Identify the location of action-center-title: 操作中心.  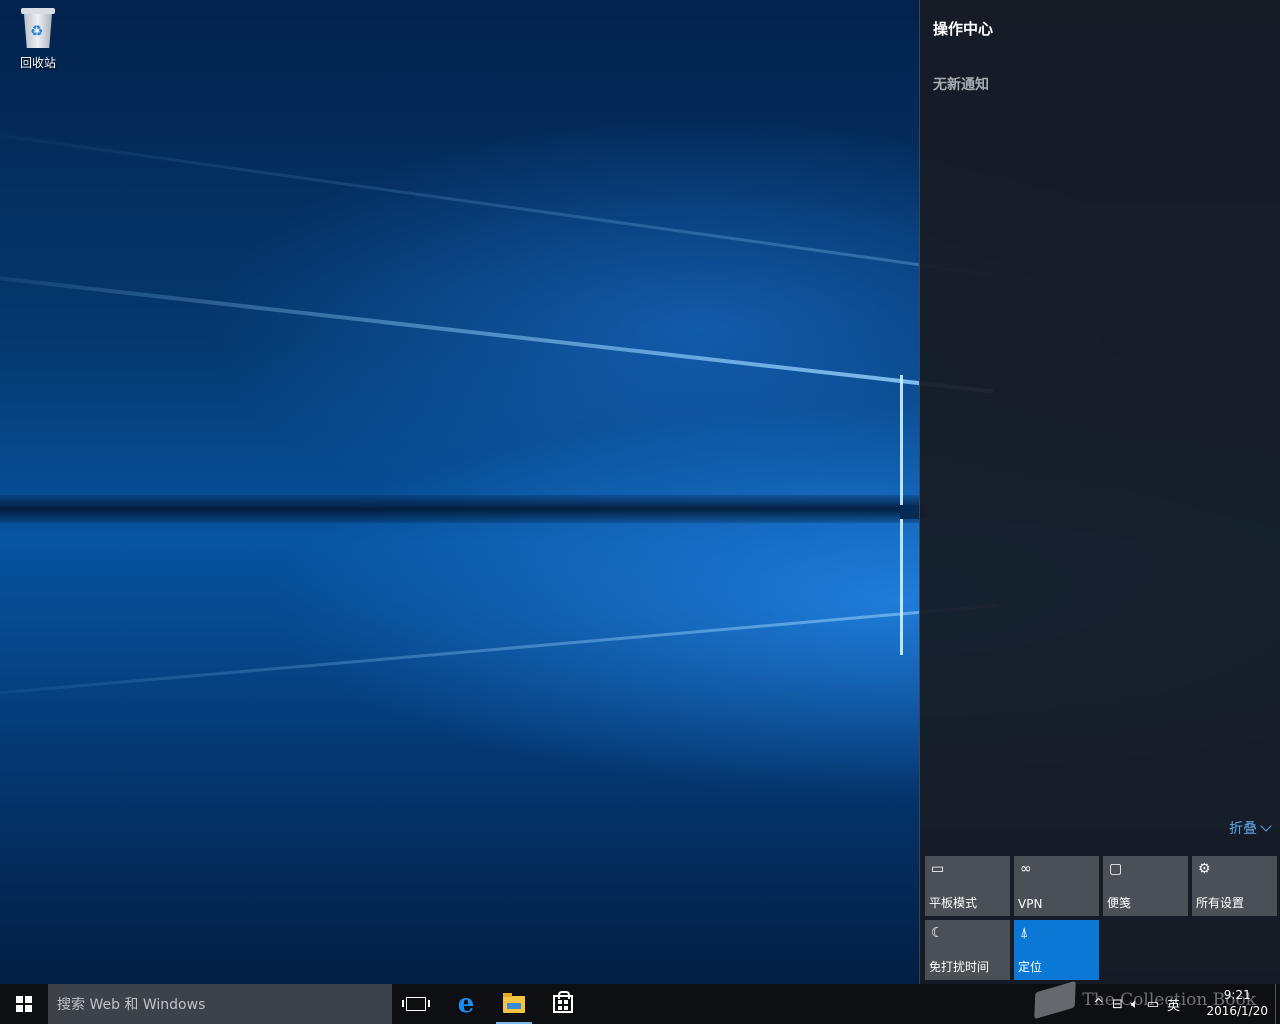
(963, 29).